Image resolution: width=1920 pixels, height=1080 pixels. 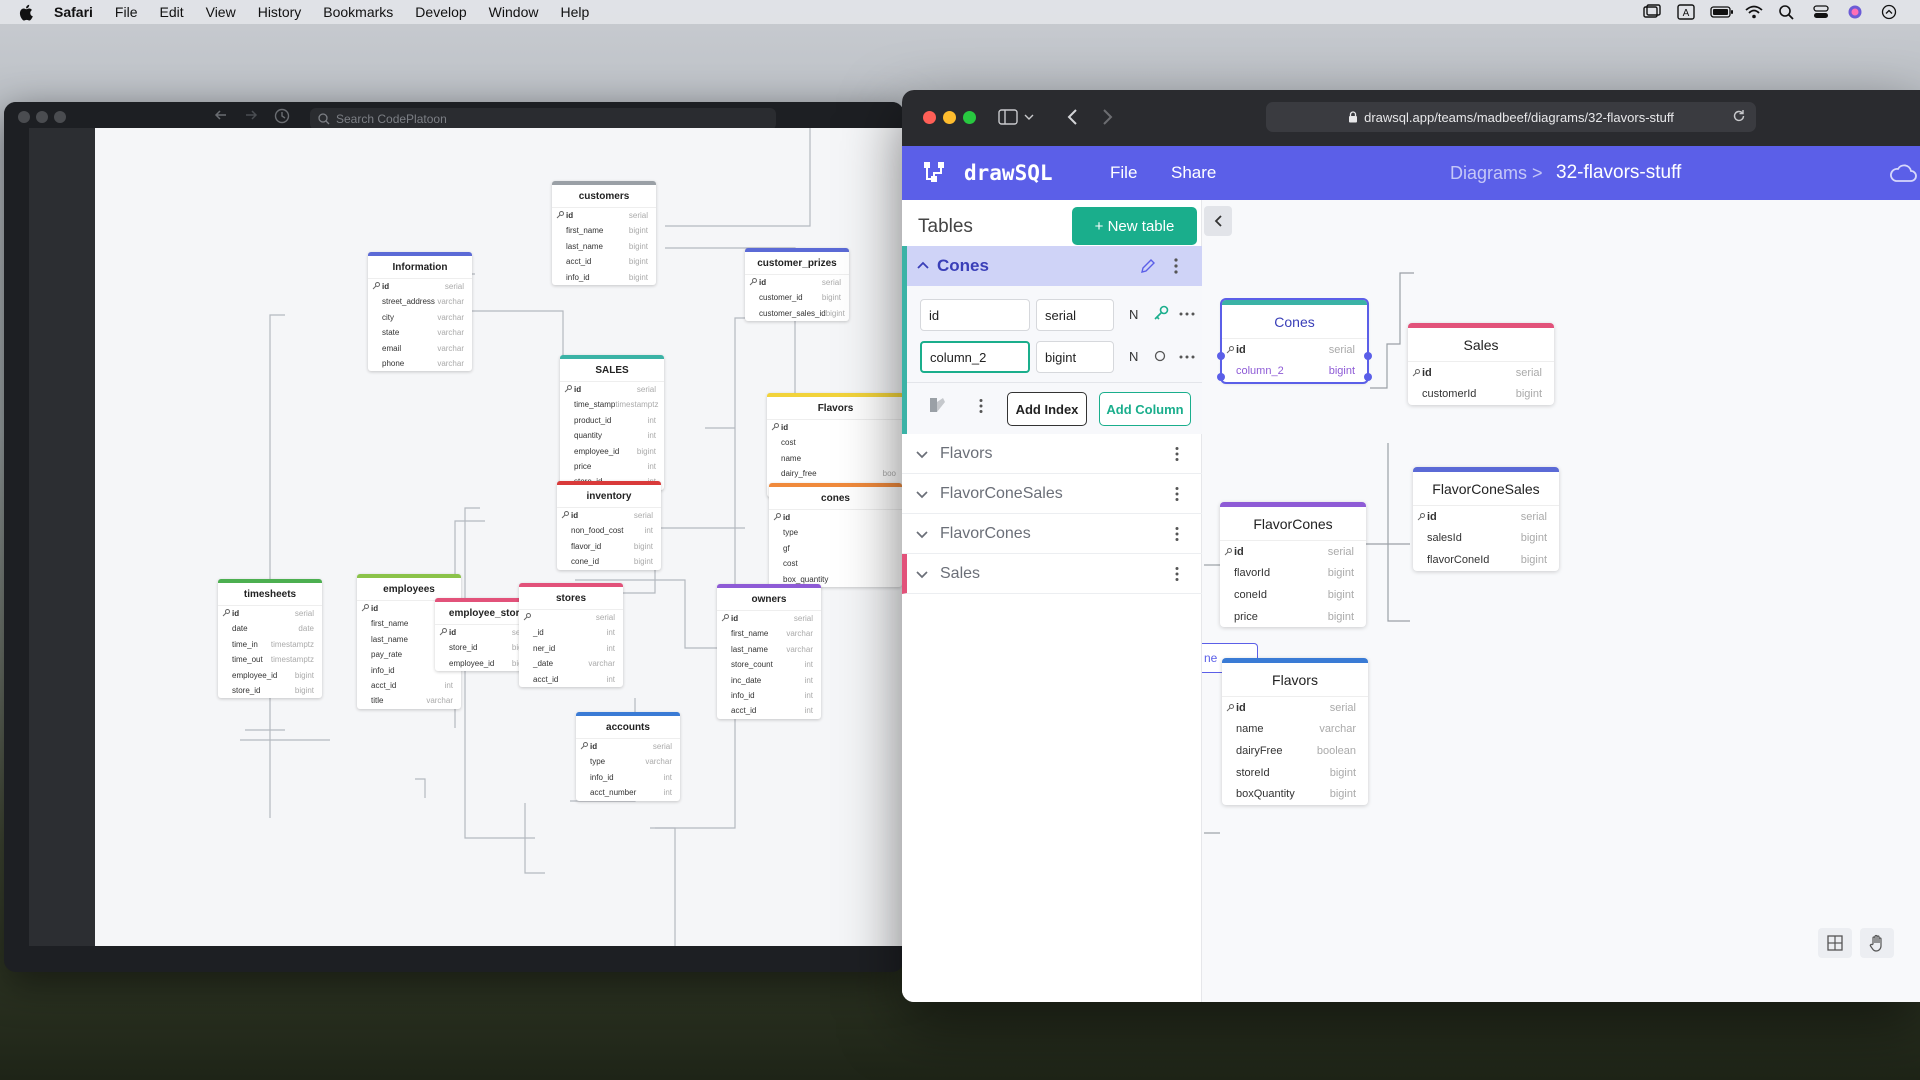 What do you see at coordinates (1160, 356) in the screenshot?
I see `unique-circle-icon` at bounding box center [1160, 356].